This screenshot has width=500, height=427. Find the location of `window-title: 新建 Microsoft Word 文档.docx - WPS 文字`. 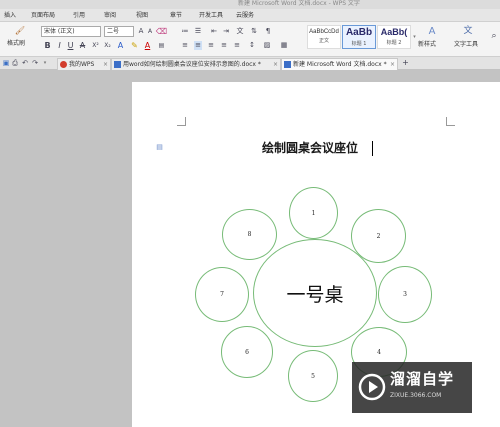

window-title: 新建 Microsoft Word 文档.docx - WPS 文字 is located at coordinates (299, 3).